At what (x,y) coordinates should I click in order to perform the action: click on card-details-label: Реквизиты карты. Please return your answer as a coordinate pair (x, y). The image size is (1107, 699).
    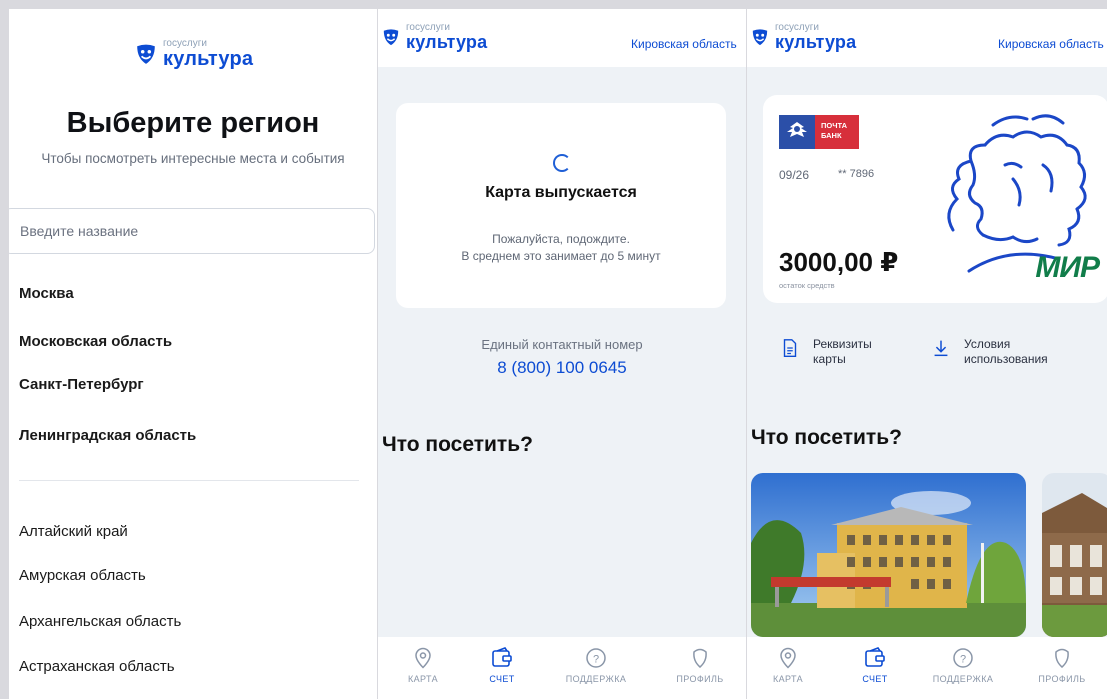
    Looking at the image, I should click on (842, 352).